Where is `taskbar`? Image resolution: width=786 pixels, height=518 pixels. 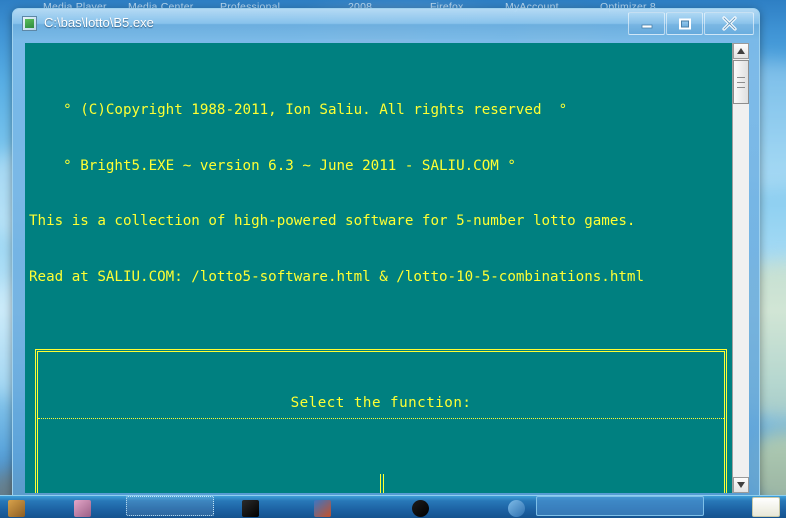 taskbar is located at coordinates (393, 506).